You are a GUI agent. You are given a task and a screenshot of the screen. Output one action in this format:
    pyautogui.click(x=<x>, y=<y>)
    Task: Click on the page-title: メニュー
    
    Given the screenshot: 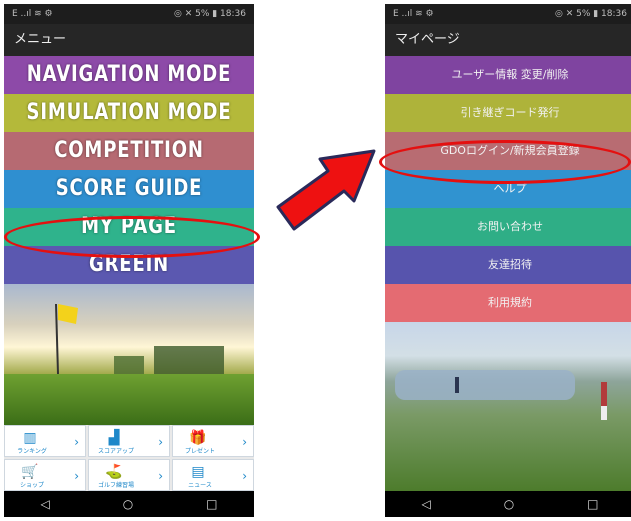 What is the action you would take?
    pyautogui.click(x=129, y=40)
    